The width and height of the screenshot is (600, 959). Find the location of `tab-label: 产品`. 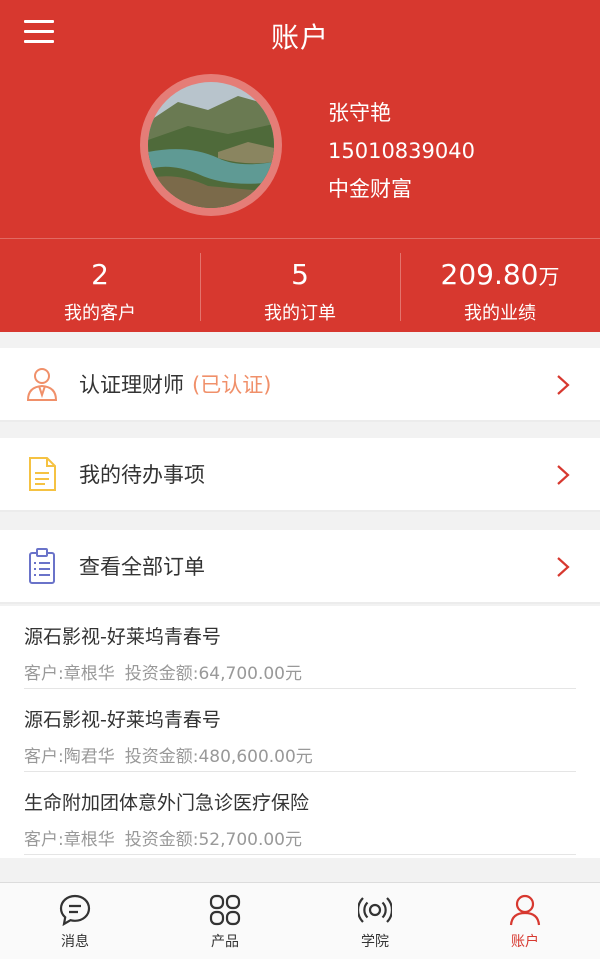

tab-label: 产品 is located at coordinates (225, 942).